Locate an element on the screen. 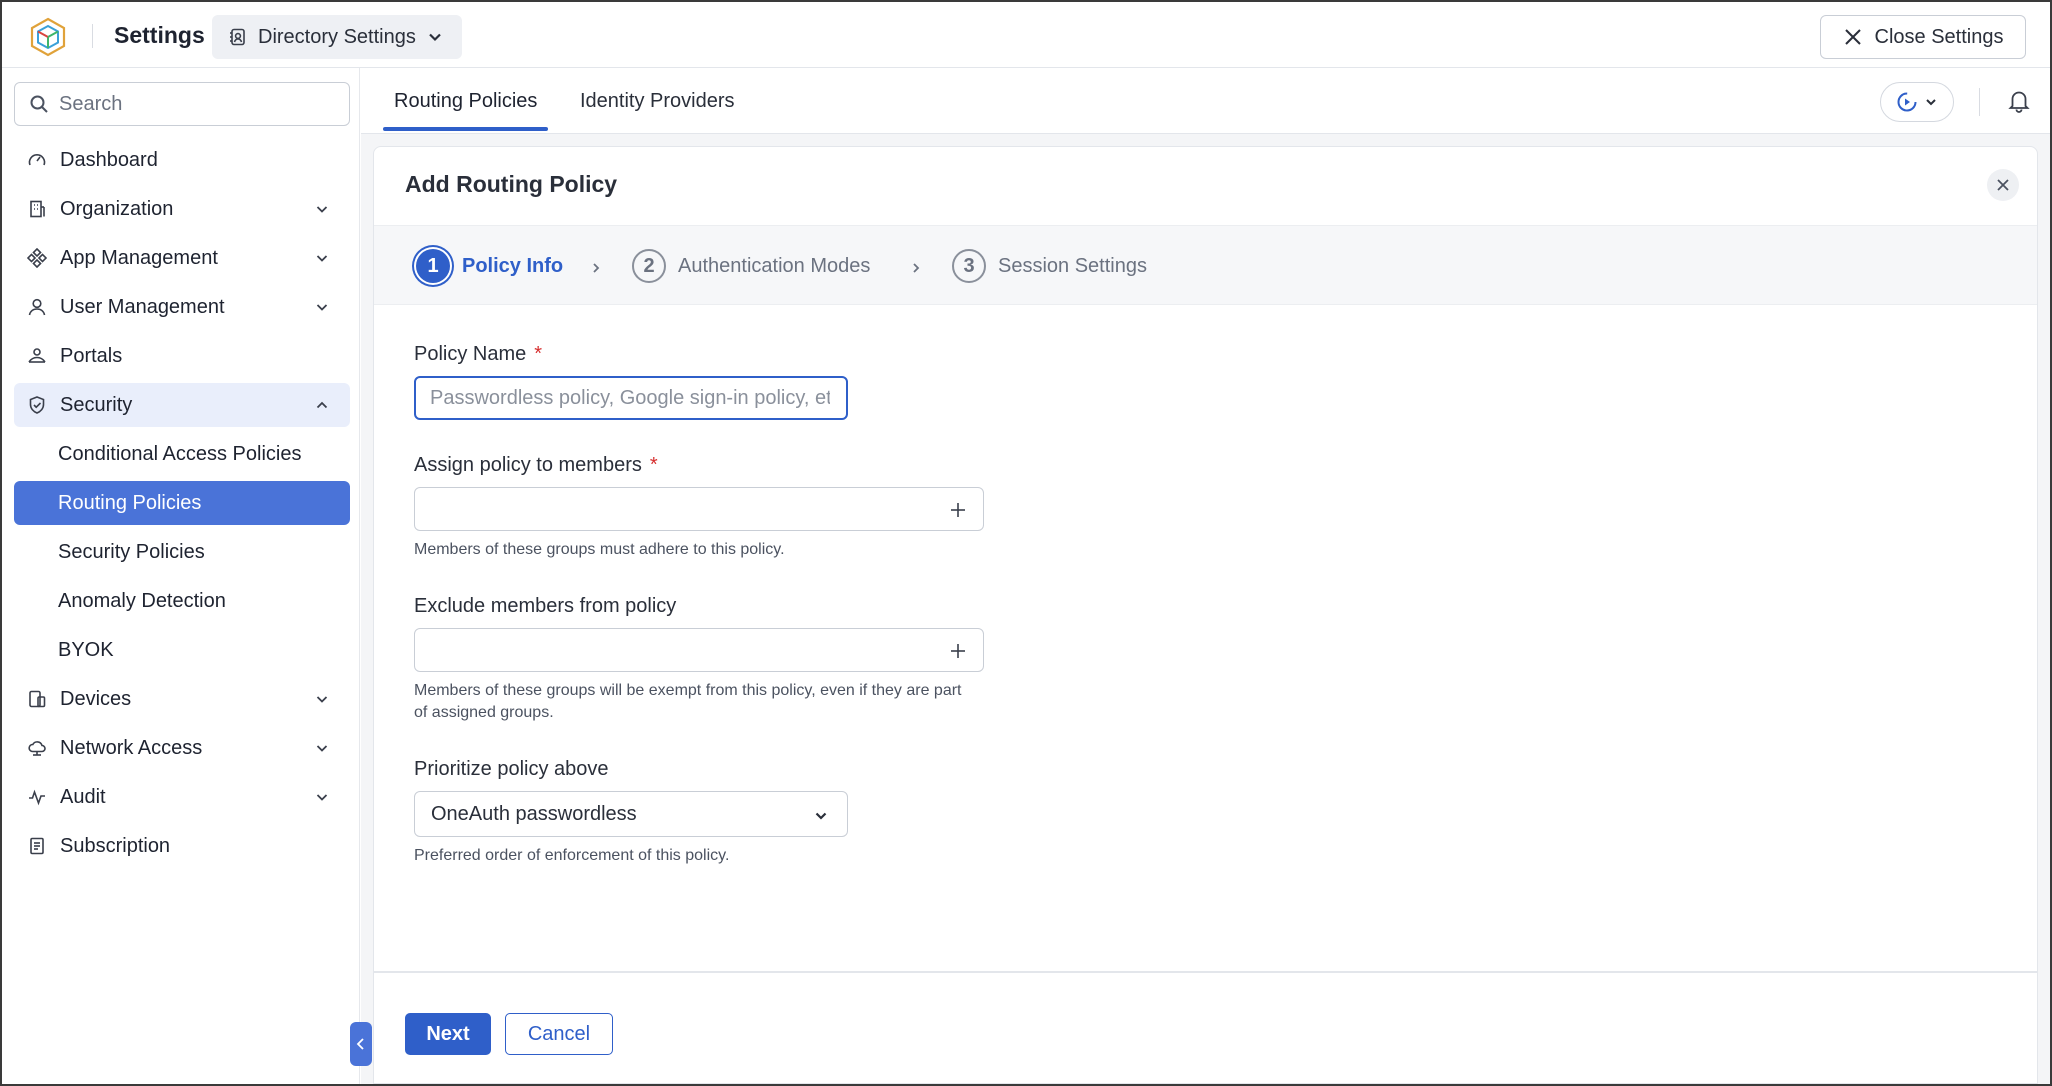  sidebar-item-organization: Organization is located at coordinates (182, 209).